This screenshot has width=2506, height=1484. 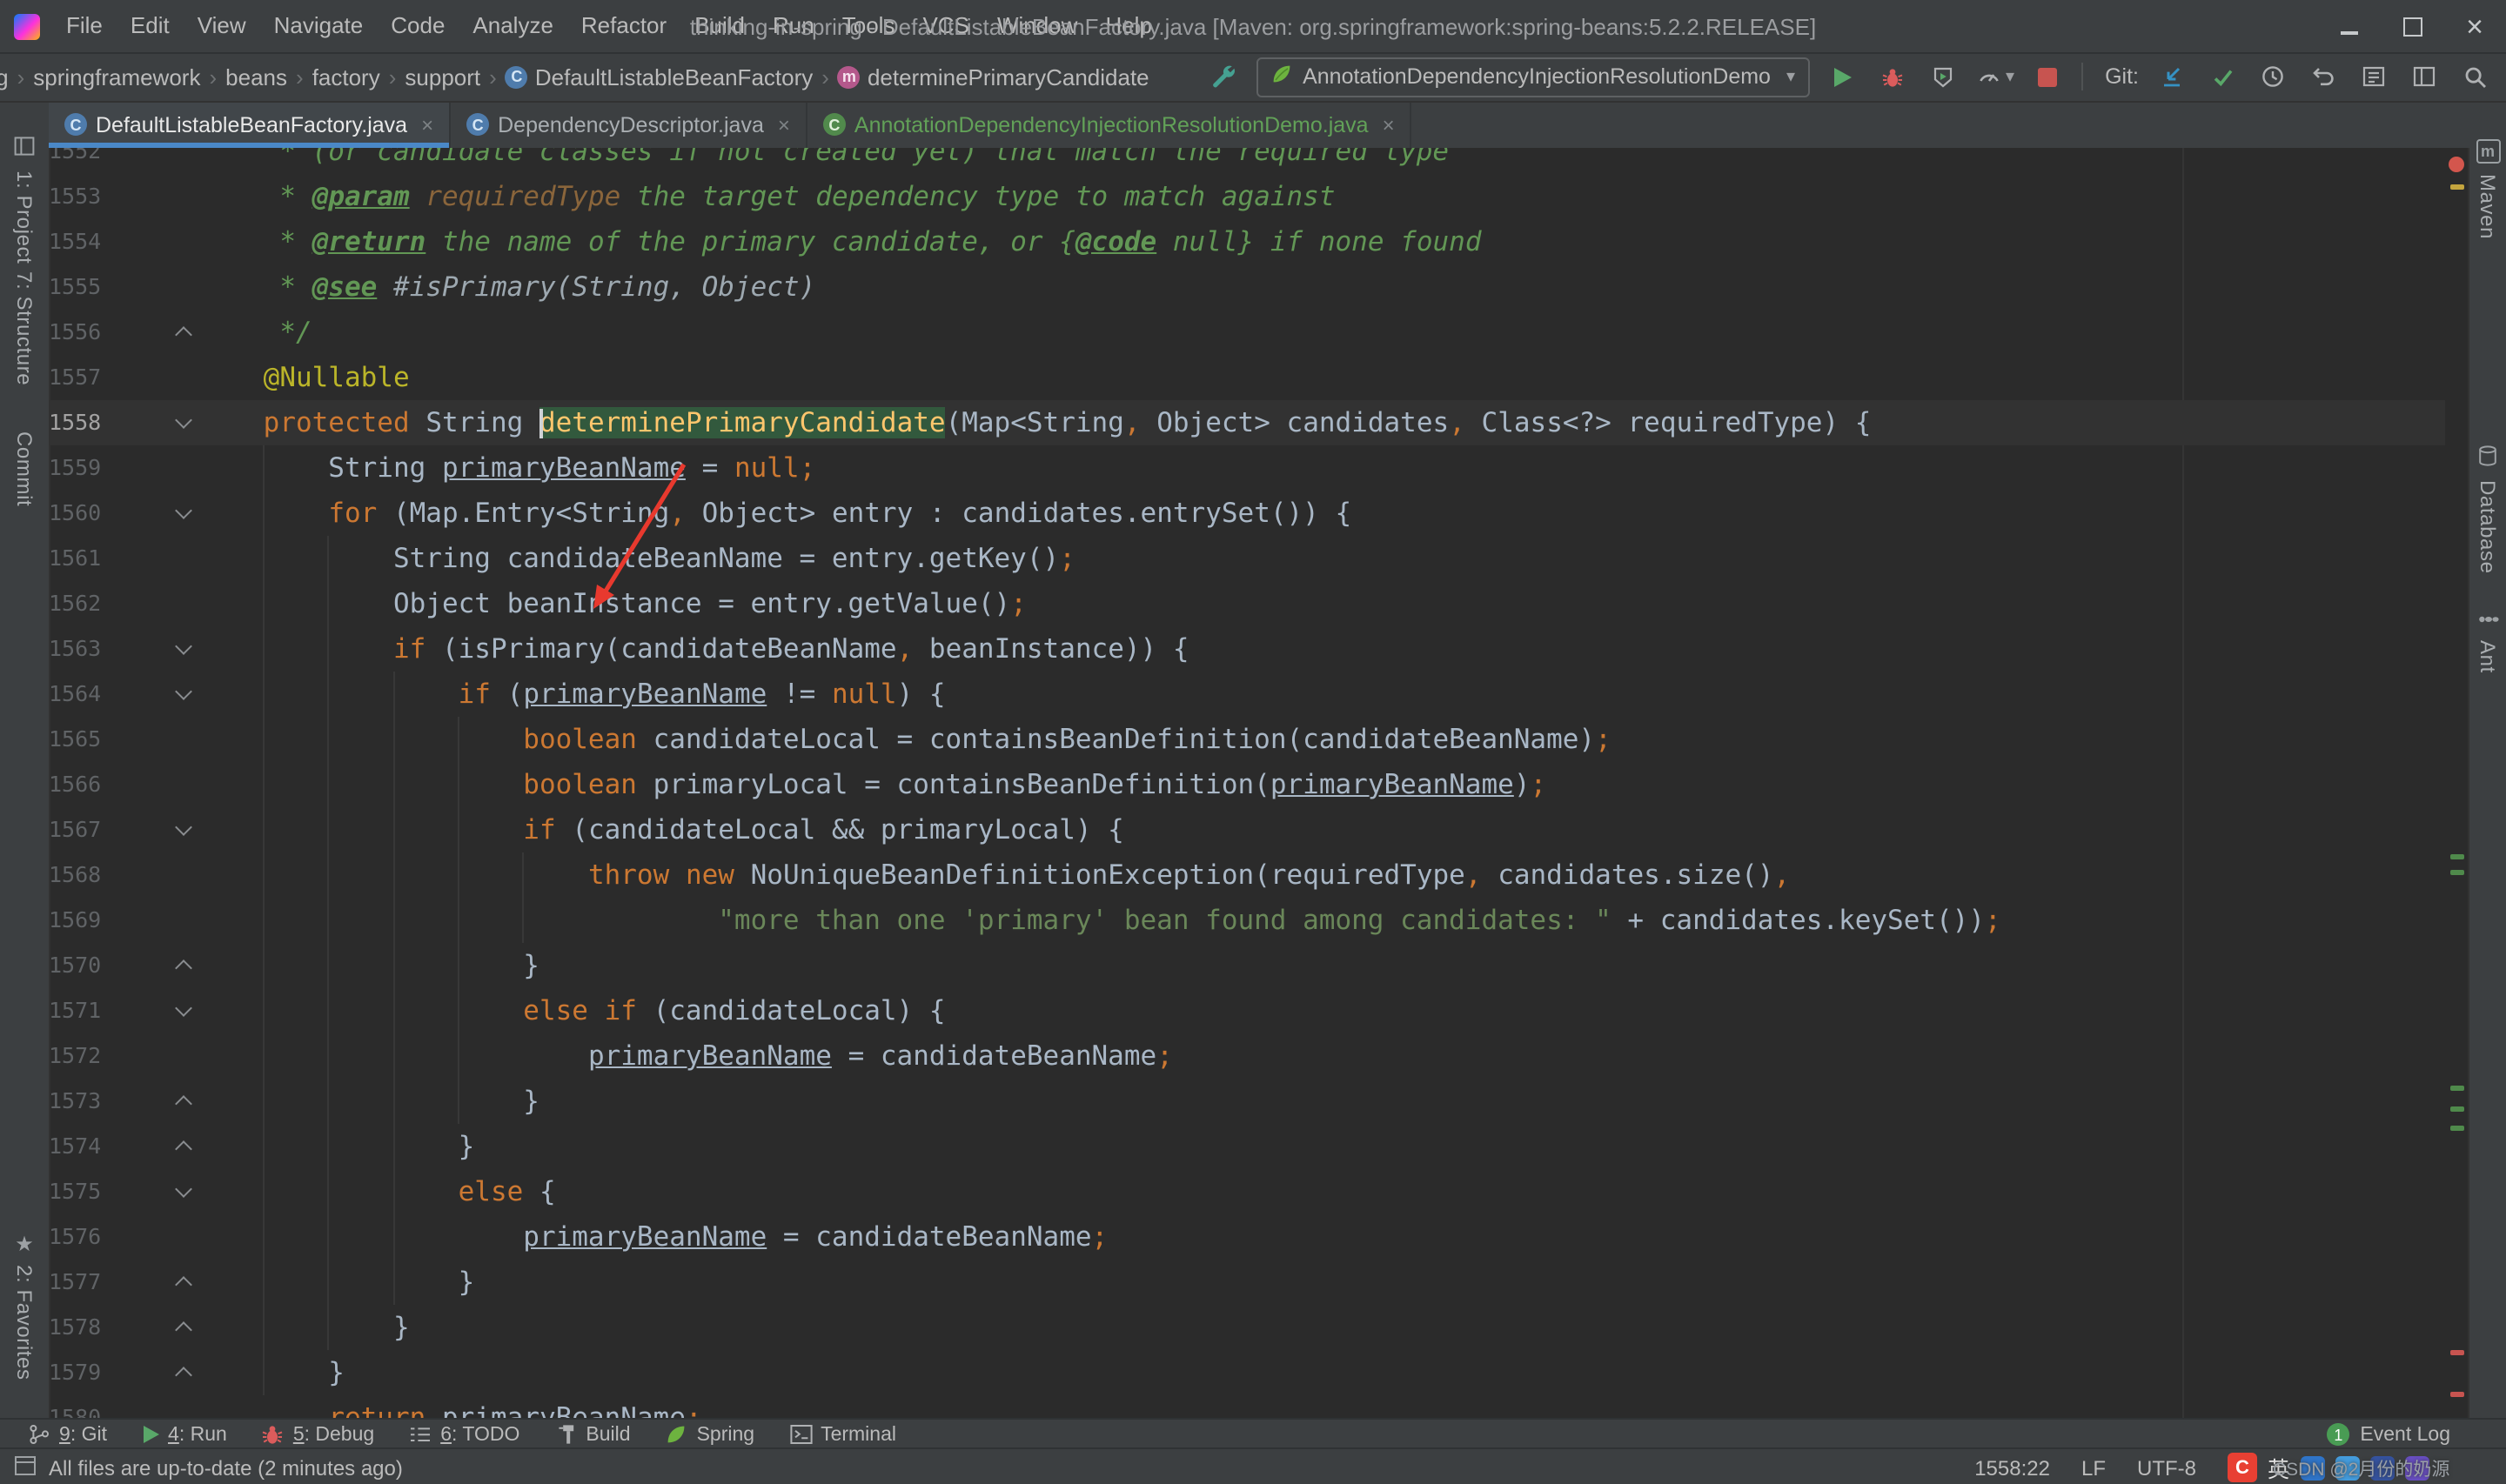 I want to click on maximize-button, so click(x=2412, y=26).